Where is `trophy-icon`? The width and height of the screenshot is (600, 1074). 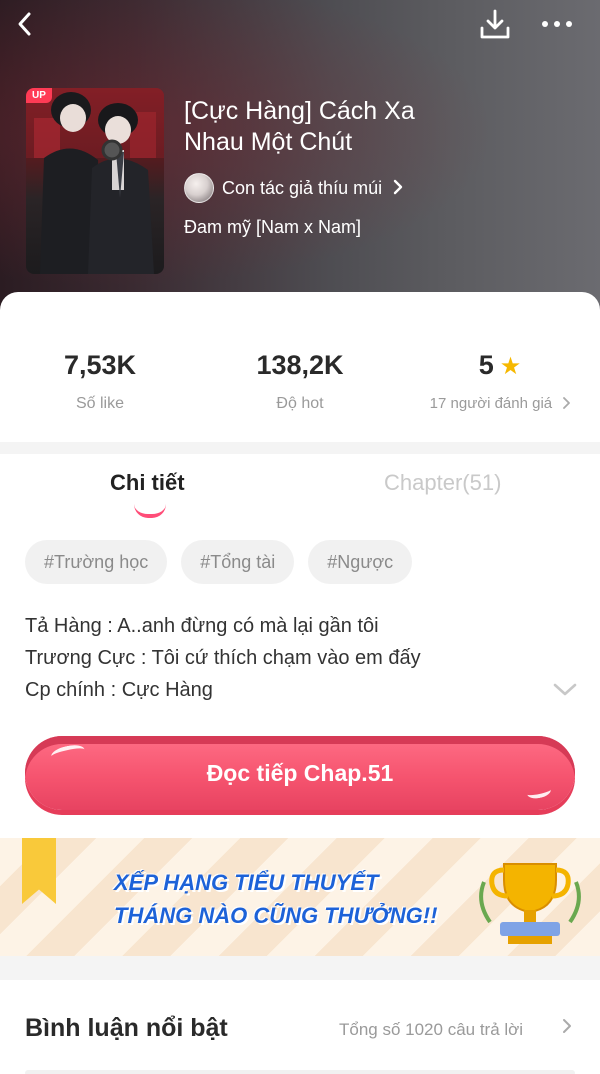
trophy-icon is located at coordinates (530, 900).